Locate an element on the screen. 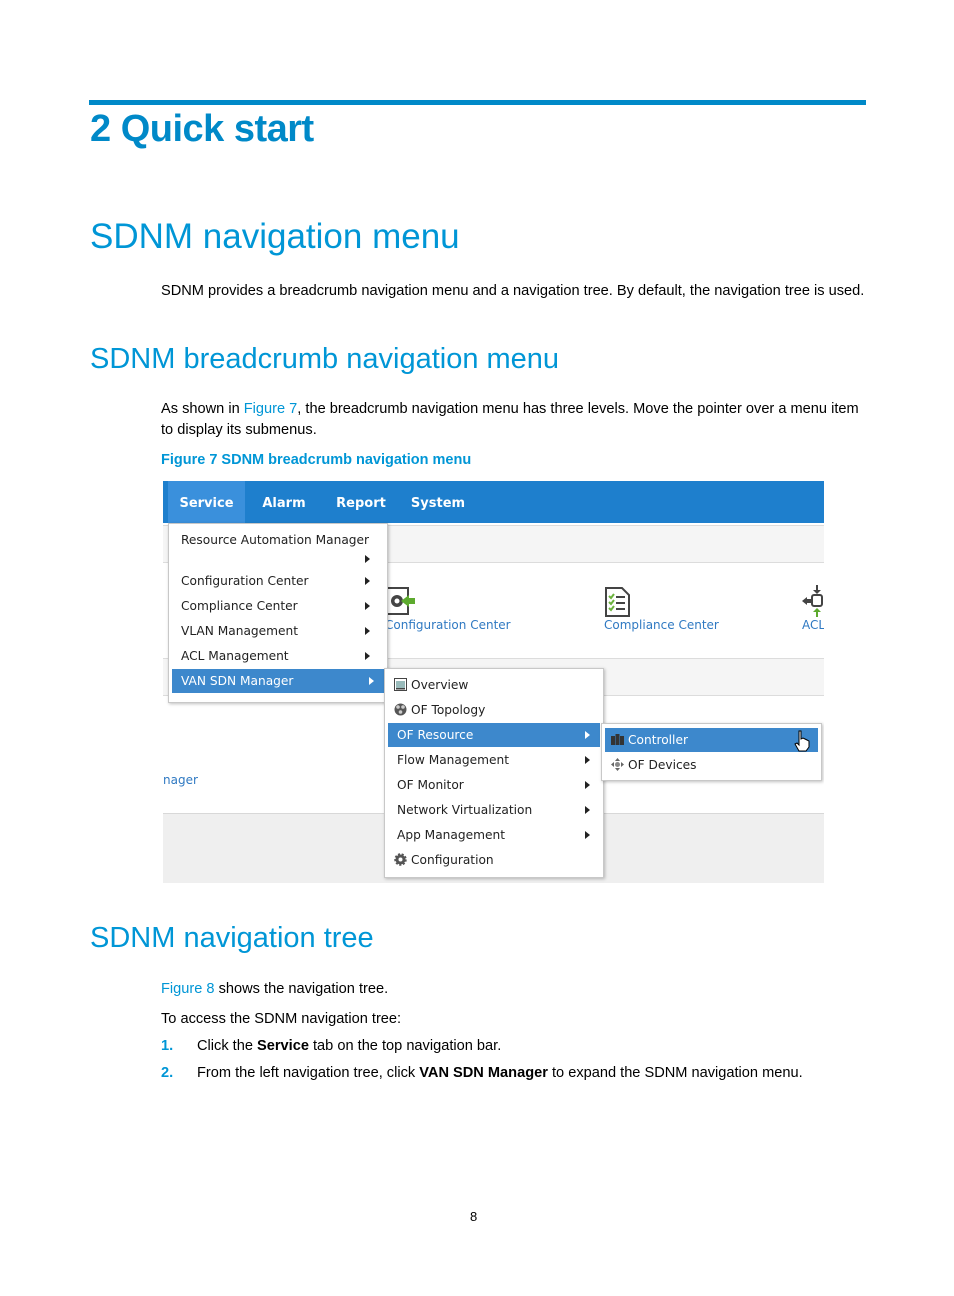 Image resolution: width=954 pixels, height=1296 pixels. menu-item-flow-management: Flow Management is located at coordinates (494, 760).